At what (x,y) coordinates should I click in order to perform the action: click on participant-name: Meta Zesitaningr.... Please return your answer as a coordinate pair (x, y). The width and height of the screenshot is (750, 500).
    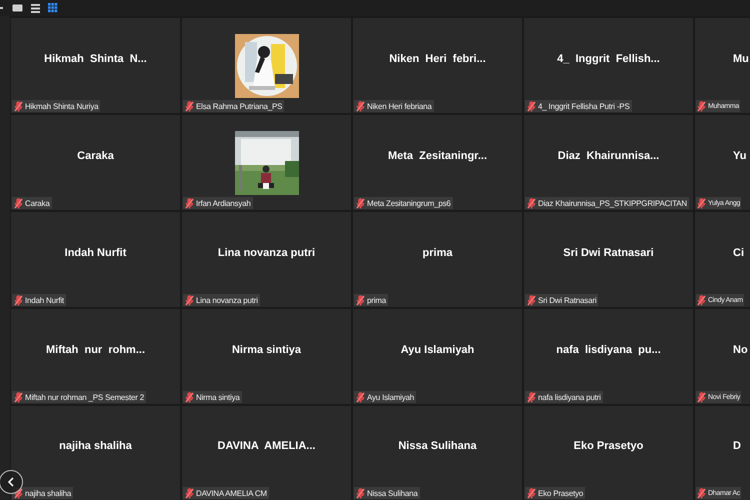
    Looking at the image, I should click on (438, 156).